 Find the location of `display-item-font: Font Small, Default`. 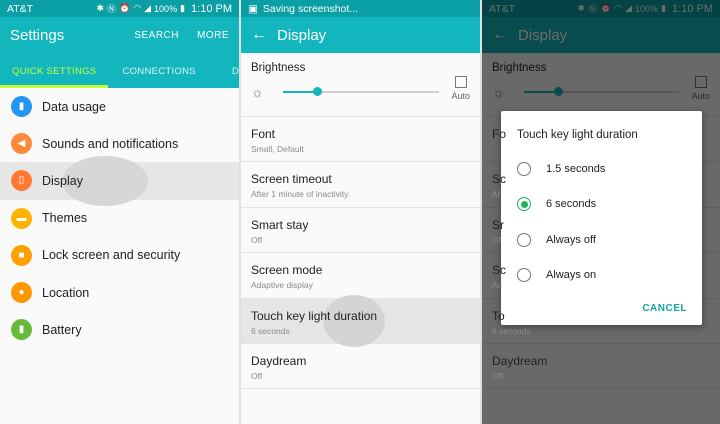

display-item-font: Font Small, Default is located at coordinates (360, 140).